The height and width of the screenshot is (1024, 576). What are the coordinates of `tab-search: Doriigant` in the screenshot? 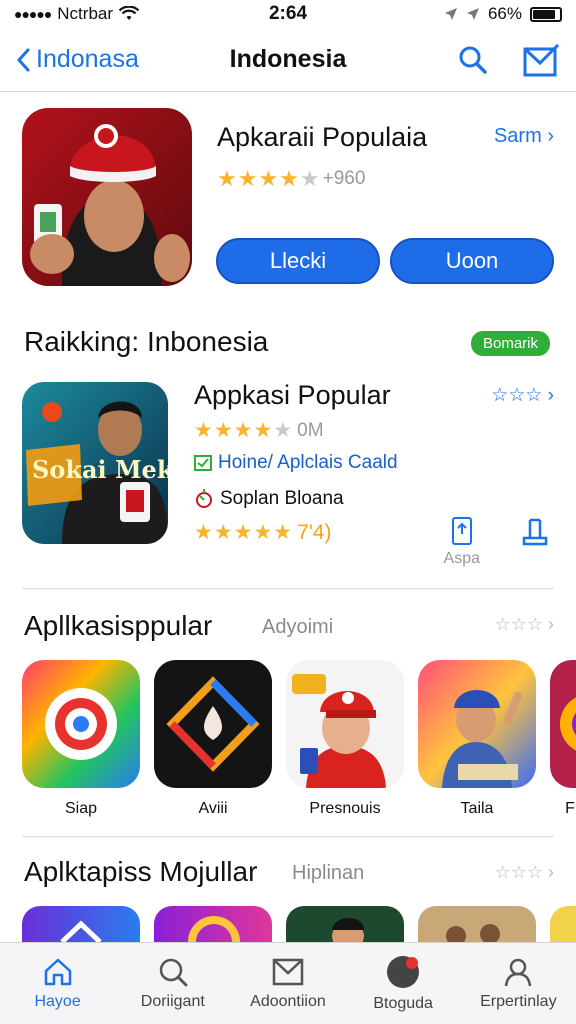 It's located at (173, 984).